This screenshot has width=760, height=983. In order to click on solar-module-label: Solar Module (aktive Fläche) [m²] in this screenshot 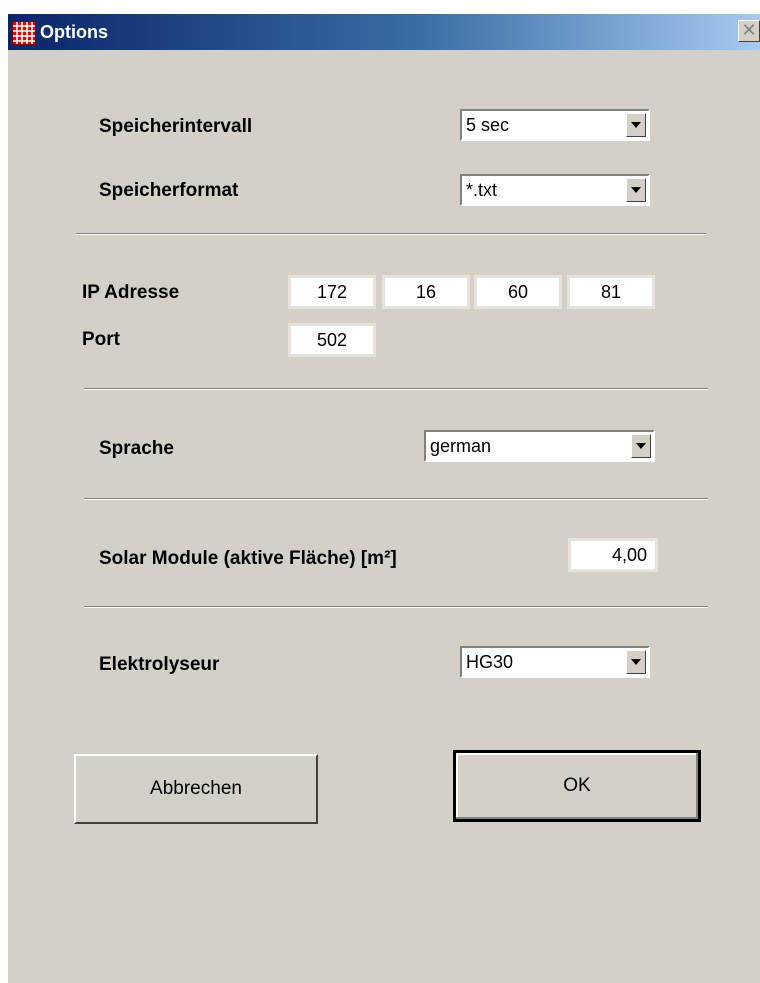, I will do `click(248, 558)`.